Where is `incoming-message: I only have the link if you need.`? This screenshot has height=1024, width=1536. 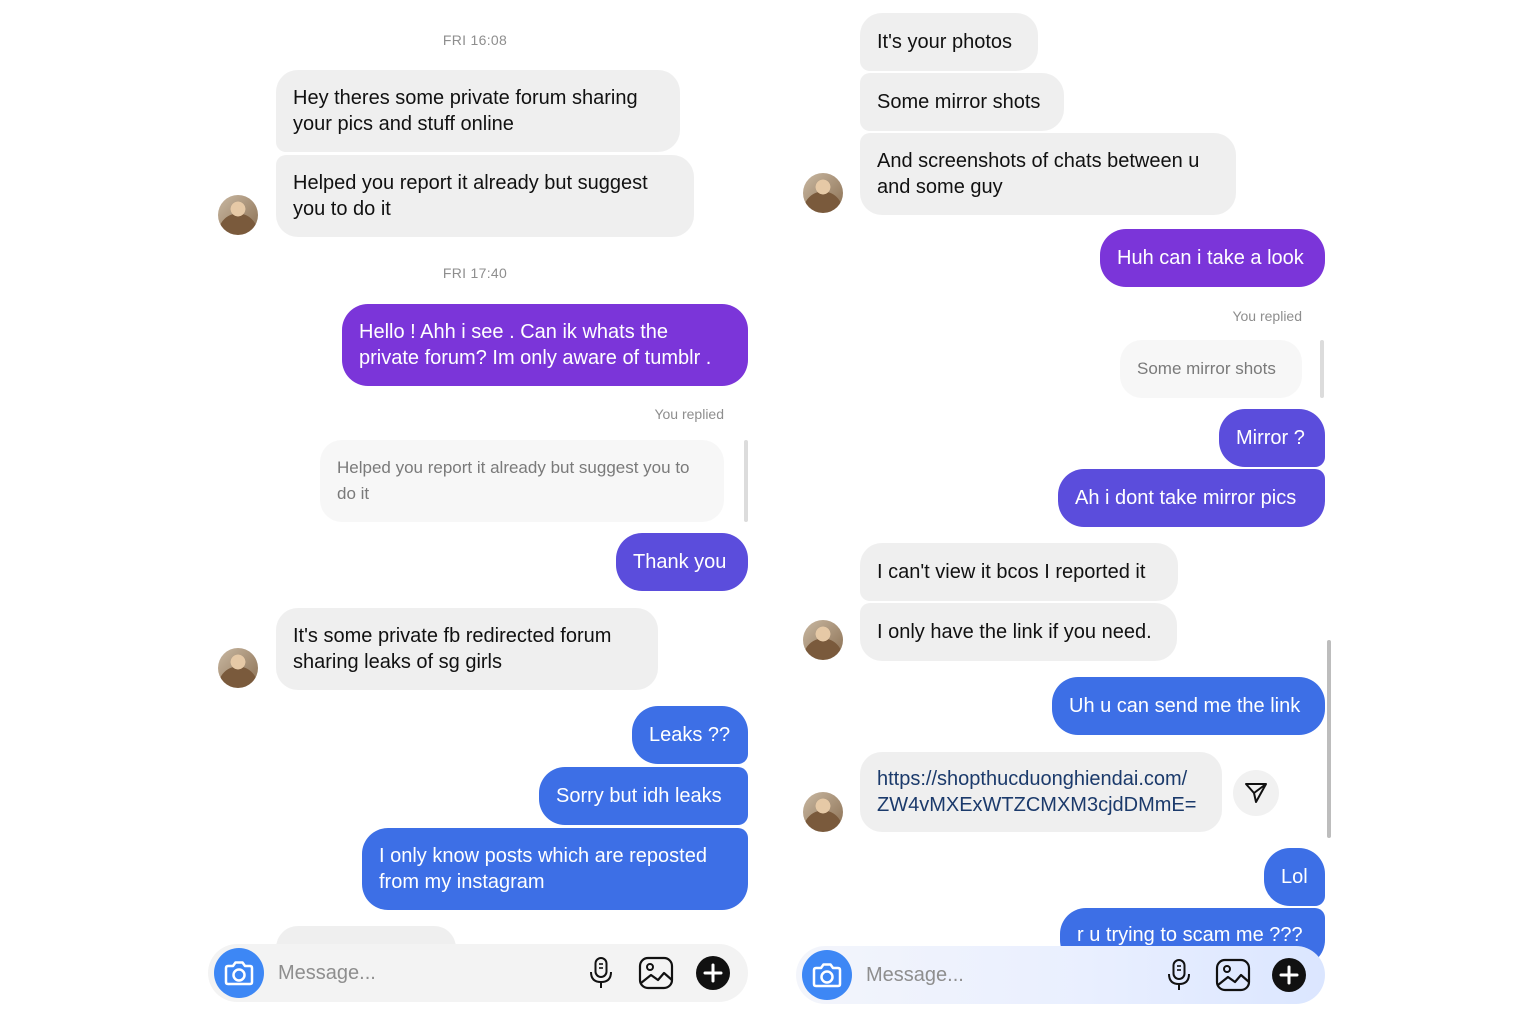 incoming-message: I only have the link if you need. is located at coordinates (1018, 632).